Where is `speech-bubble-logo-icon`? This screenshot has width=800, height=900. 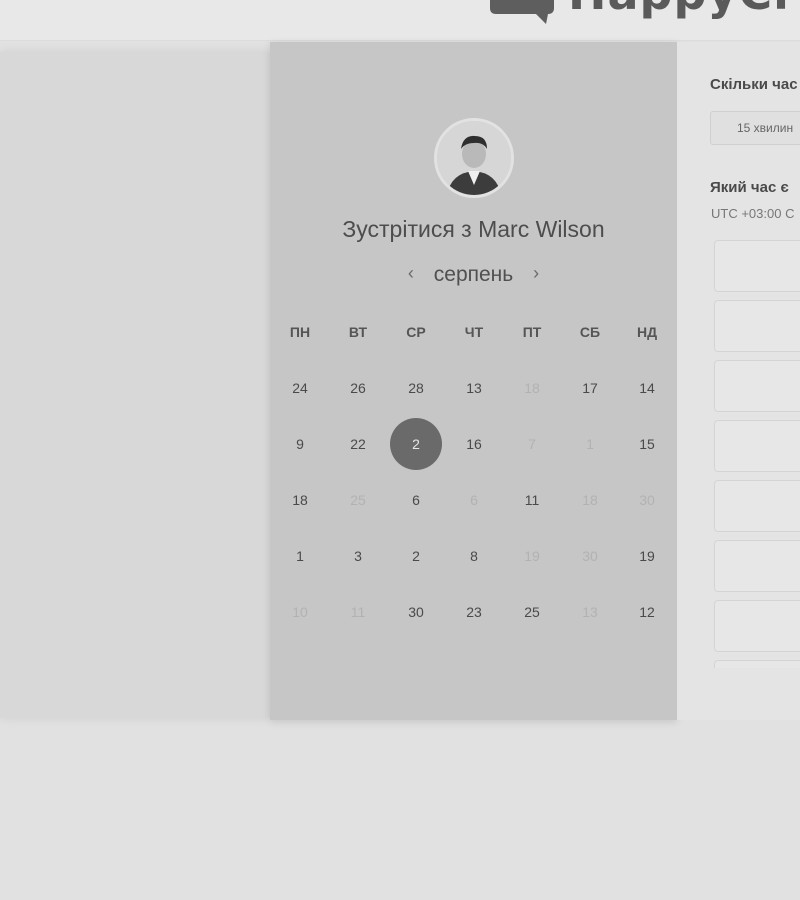
speech-bubble-logo-icon is located at coordinates (522, 12).